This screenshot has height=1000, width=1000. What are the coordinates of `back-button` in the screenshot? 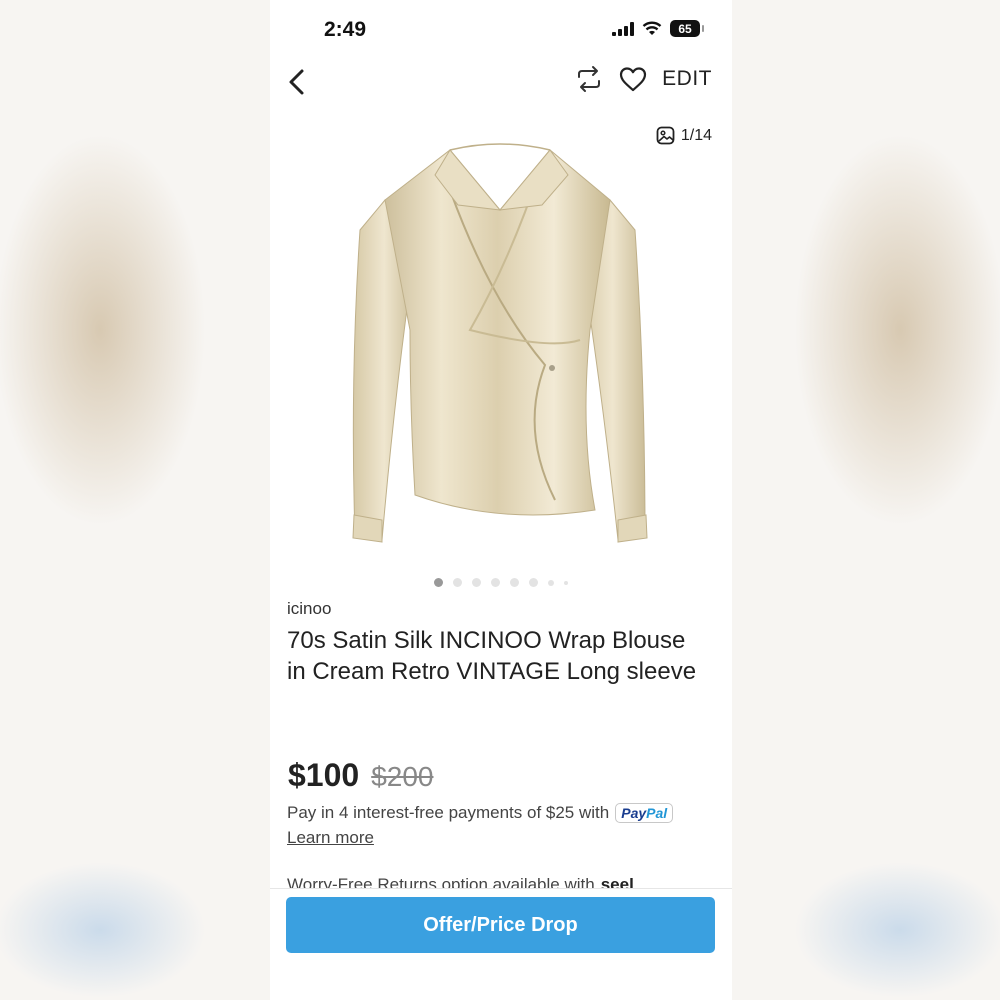 It's located at (298, 82).